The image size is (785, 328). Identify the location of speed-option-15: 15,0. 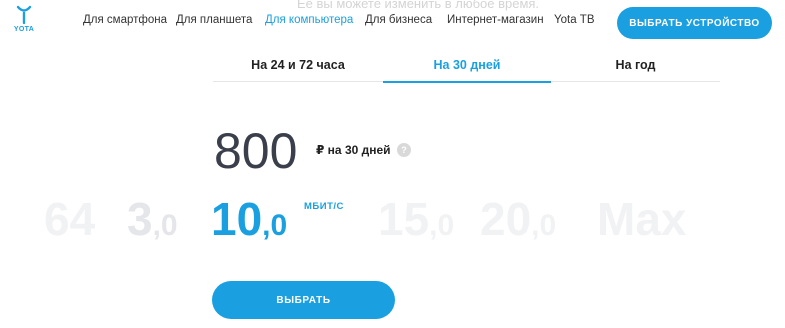
(416, 219).